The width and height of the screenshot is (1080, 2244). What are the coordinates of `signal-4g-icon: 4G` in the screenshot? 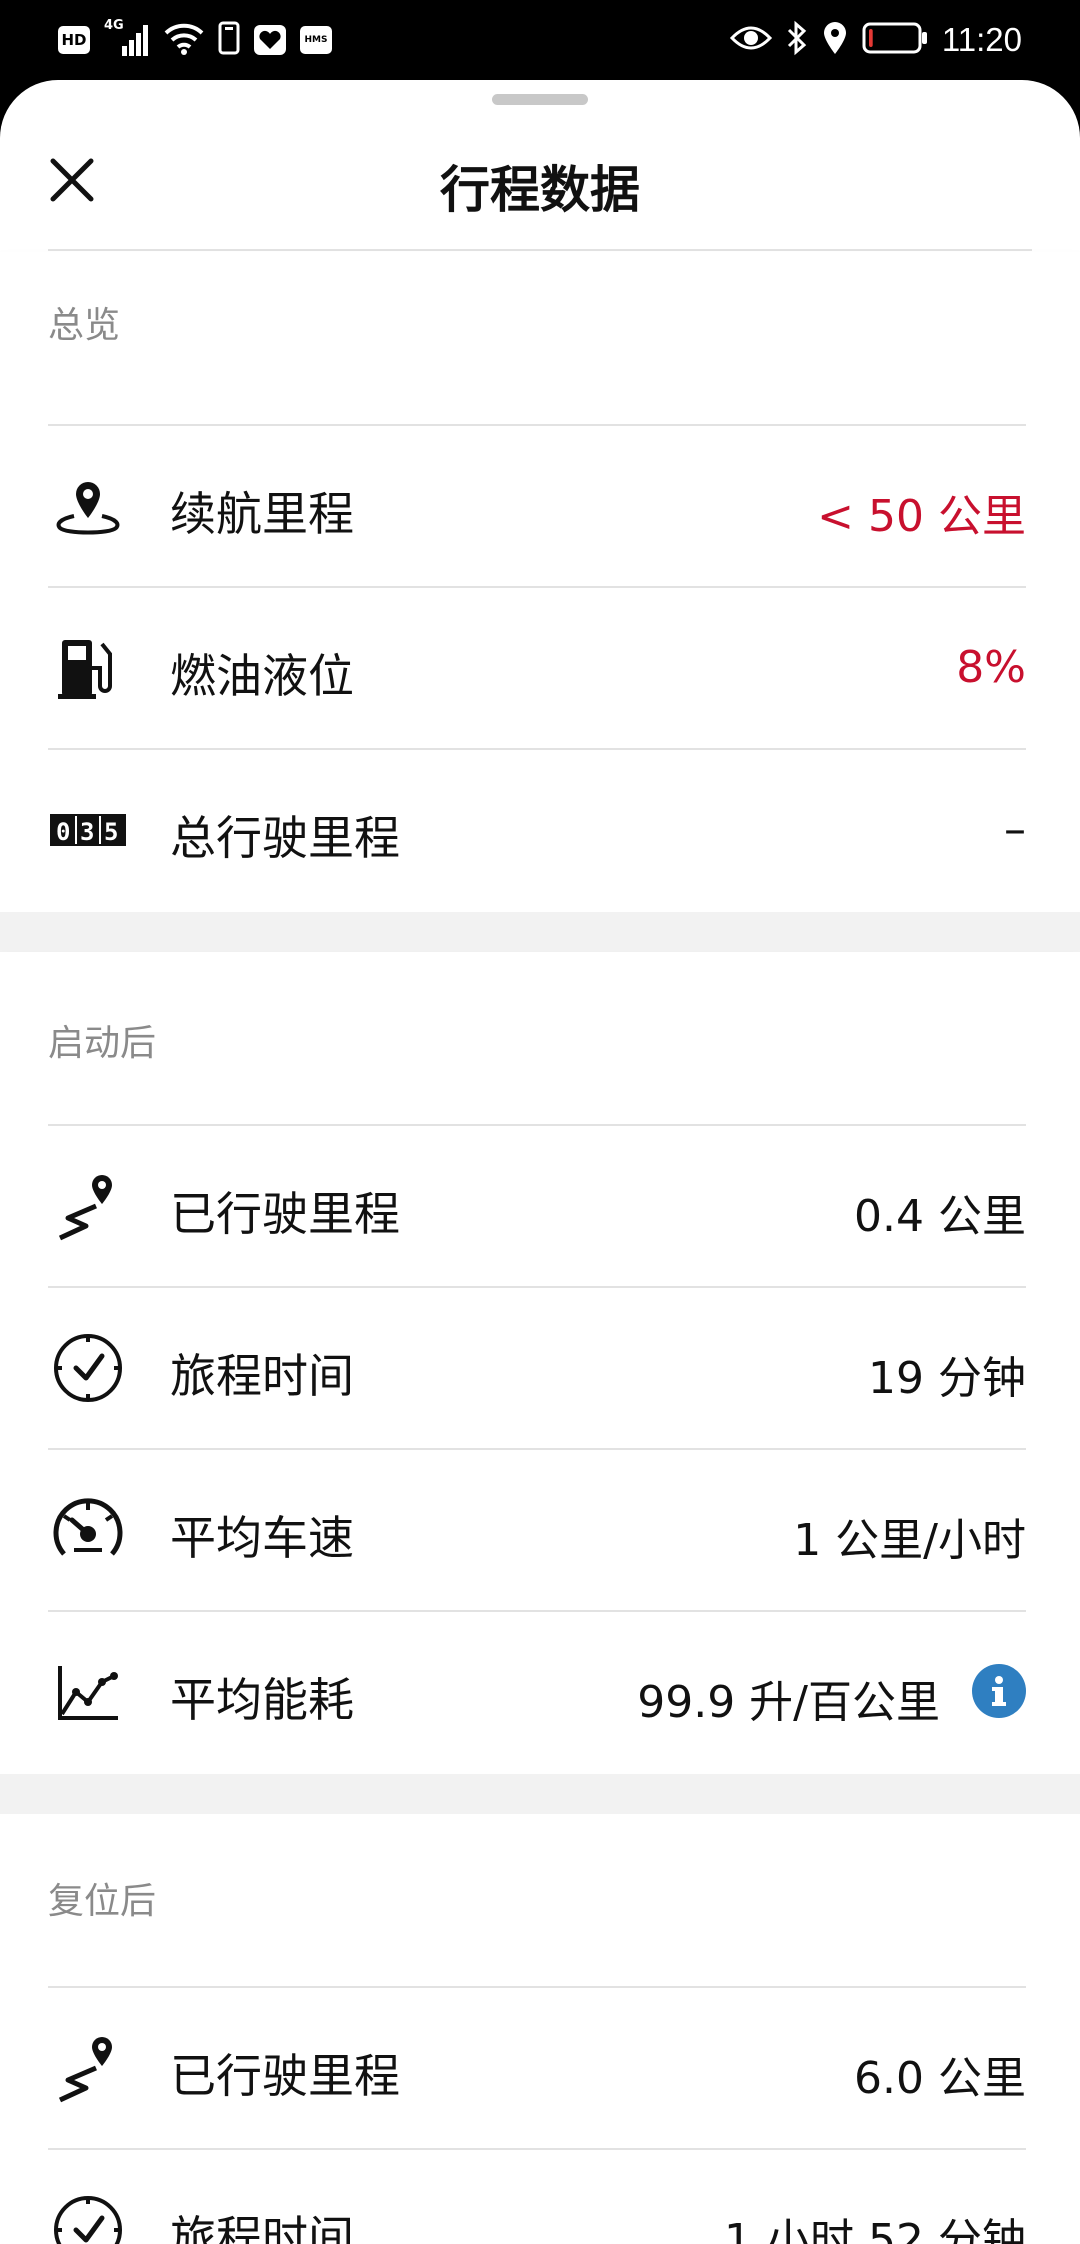 It's located at (127, 38).